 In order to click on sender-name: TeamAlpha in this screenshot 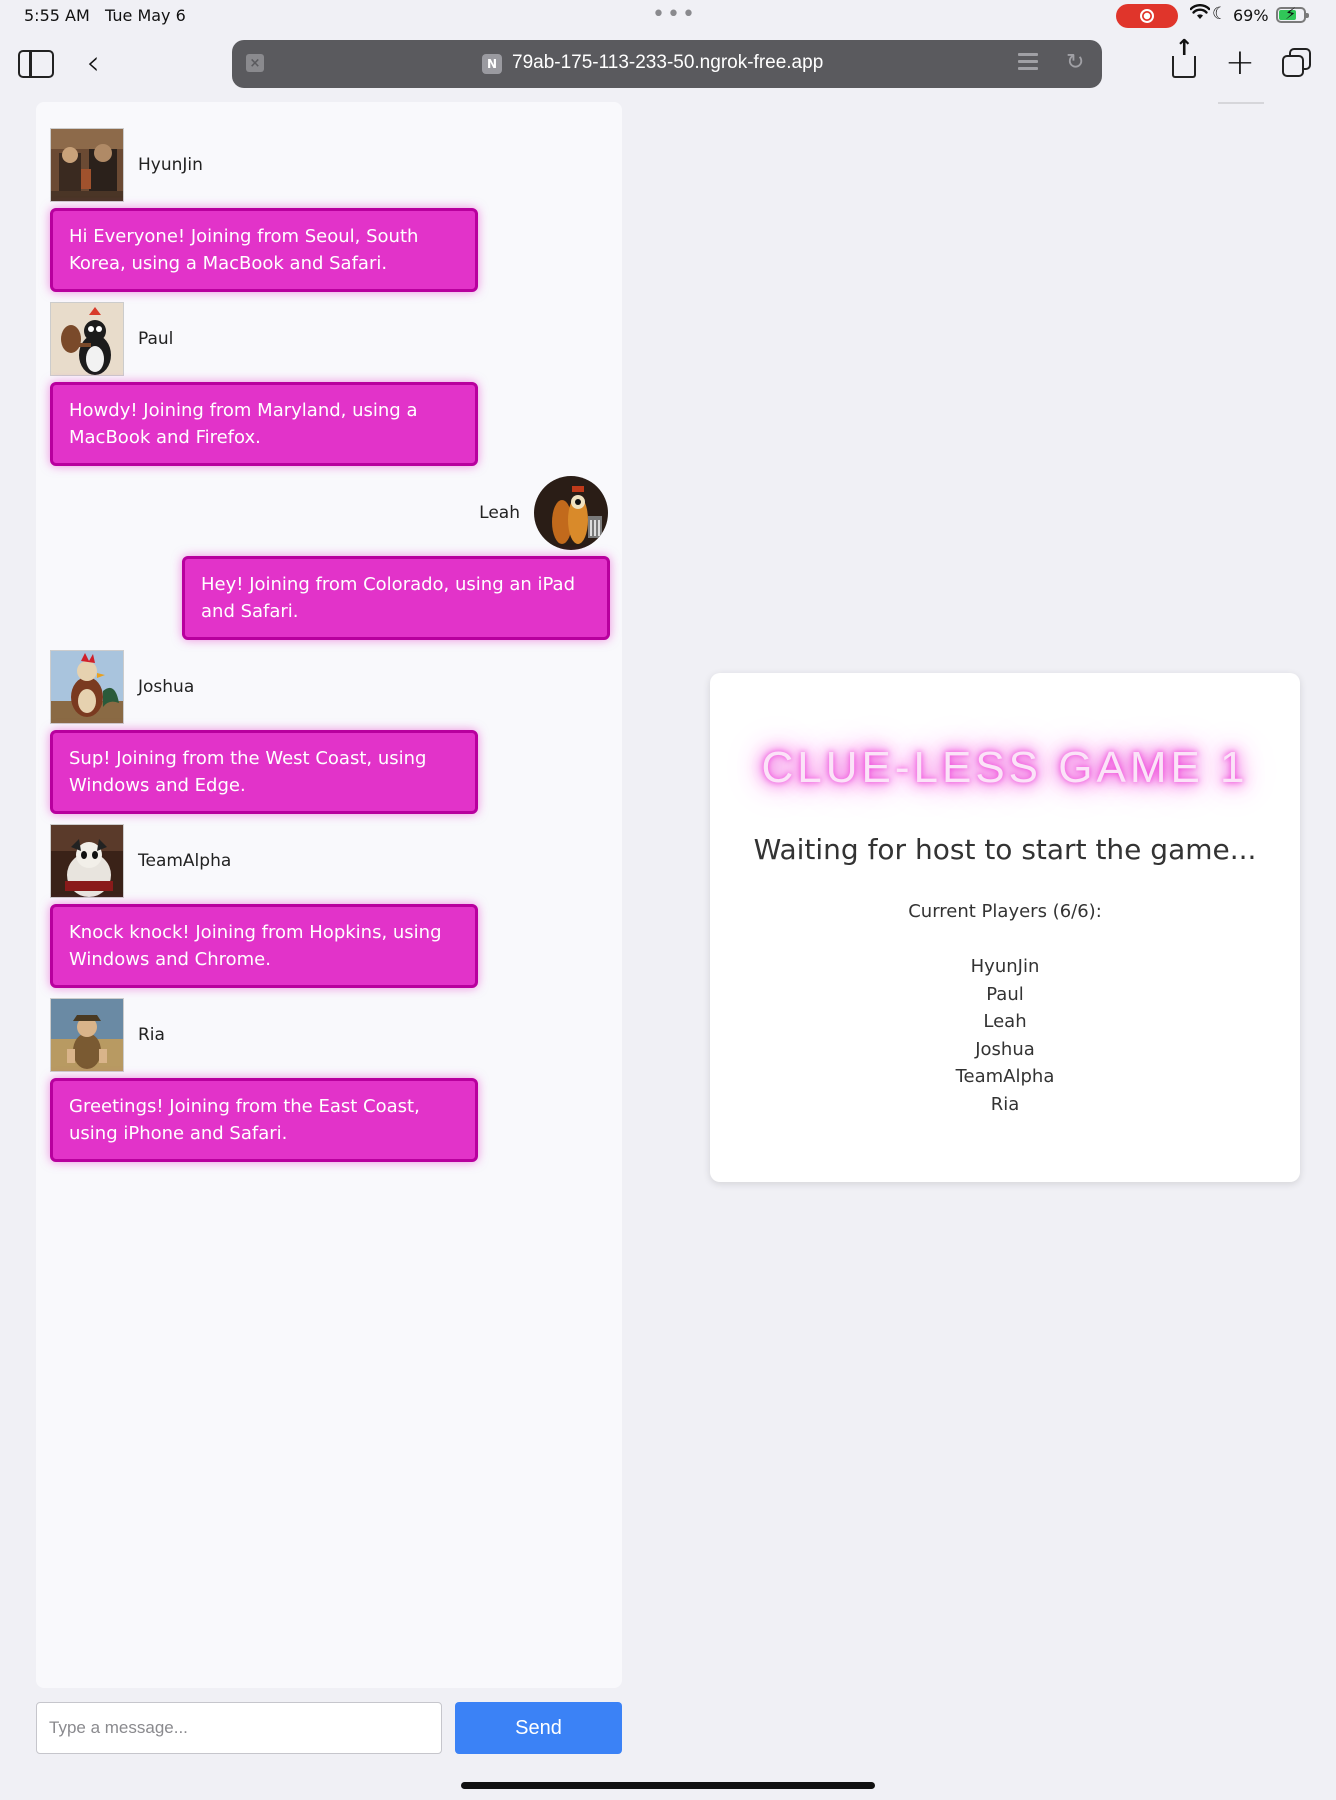, I will do `click(185, 861)`.